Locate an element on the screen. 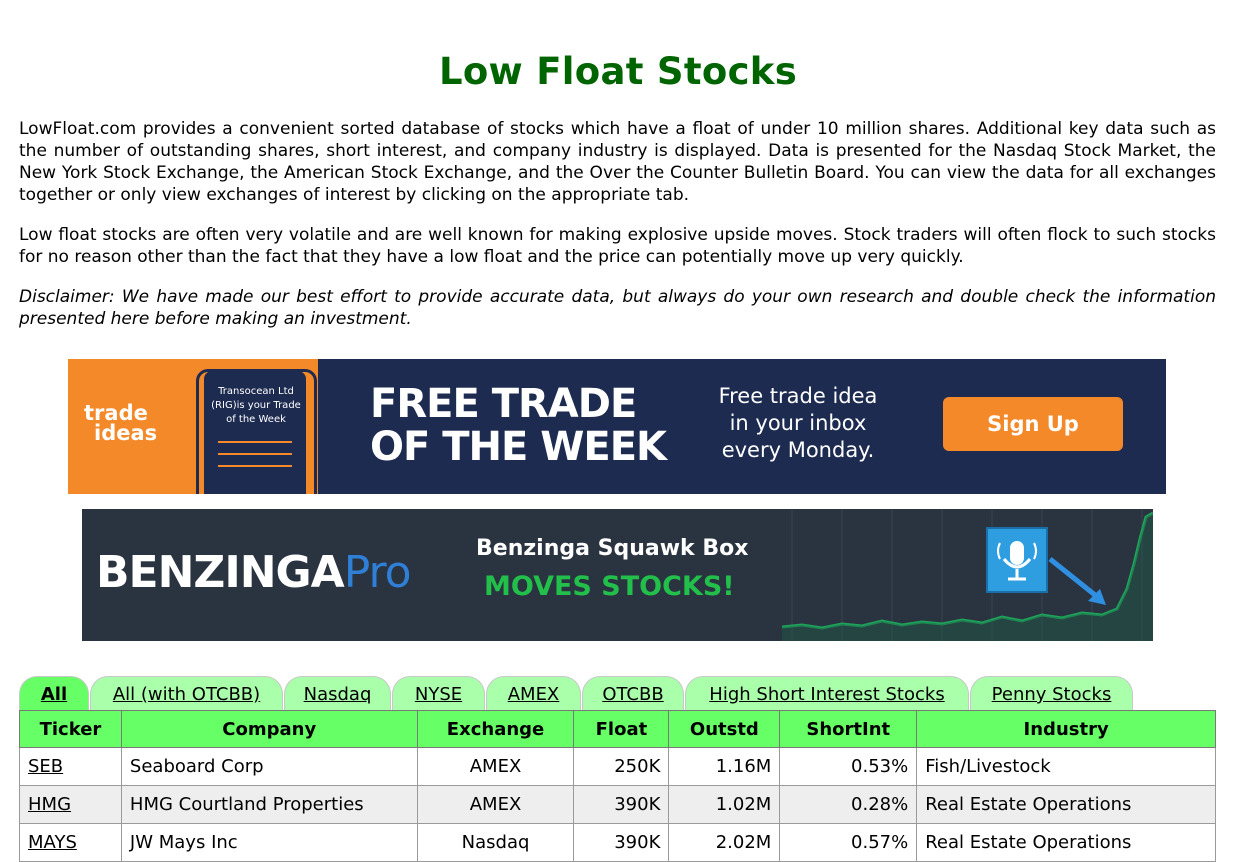 Image resolution: width=1236 pixels, height=862 pixels. column-header-company: Company is located at coordinates (269, 729).